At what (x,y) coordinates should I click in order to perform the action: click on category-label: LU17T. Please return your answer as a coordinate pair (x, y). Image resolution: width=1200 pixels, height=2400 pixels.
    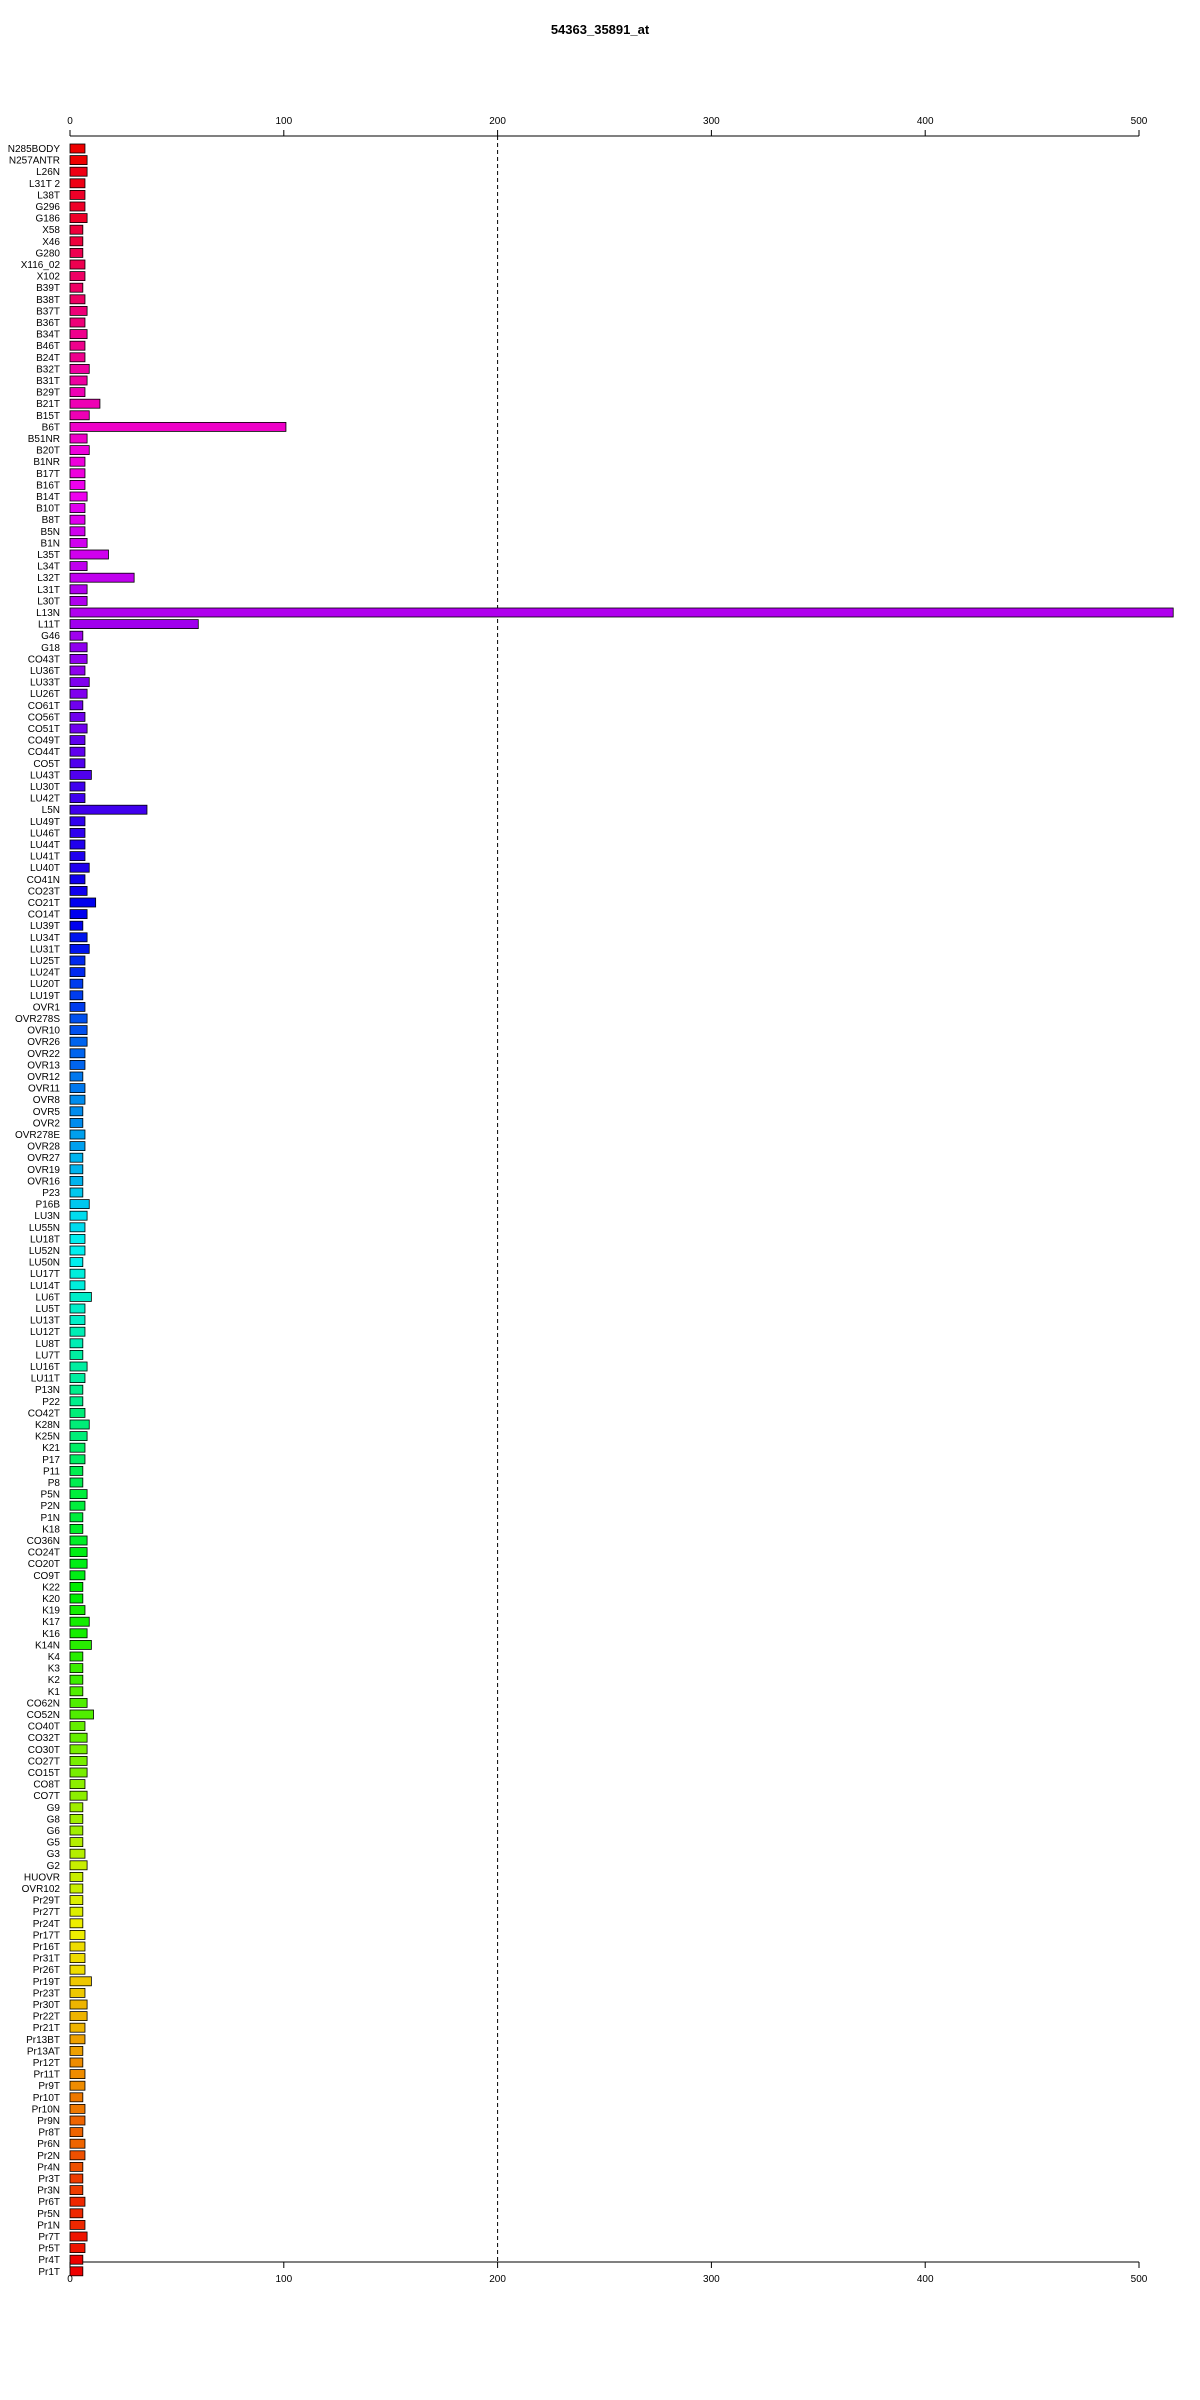
    Looking at the image, I should click on (45, 1274).